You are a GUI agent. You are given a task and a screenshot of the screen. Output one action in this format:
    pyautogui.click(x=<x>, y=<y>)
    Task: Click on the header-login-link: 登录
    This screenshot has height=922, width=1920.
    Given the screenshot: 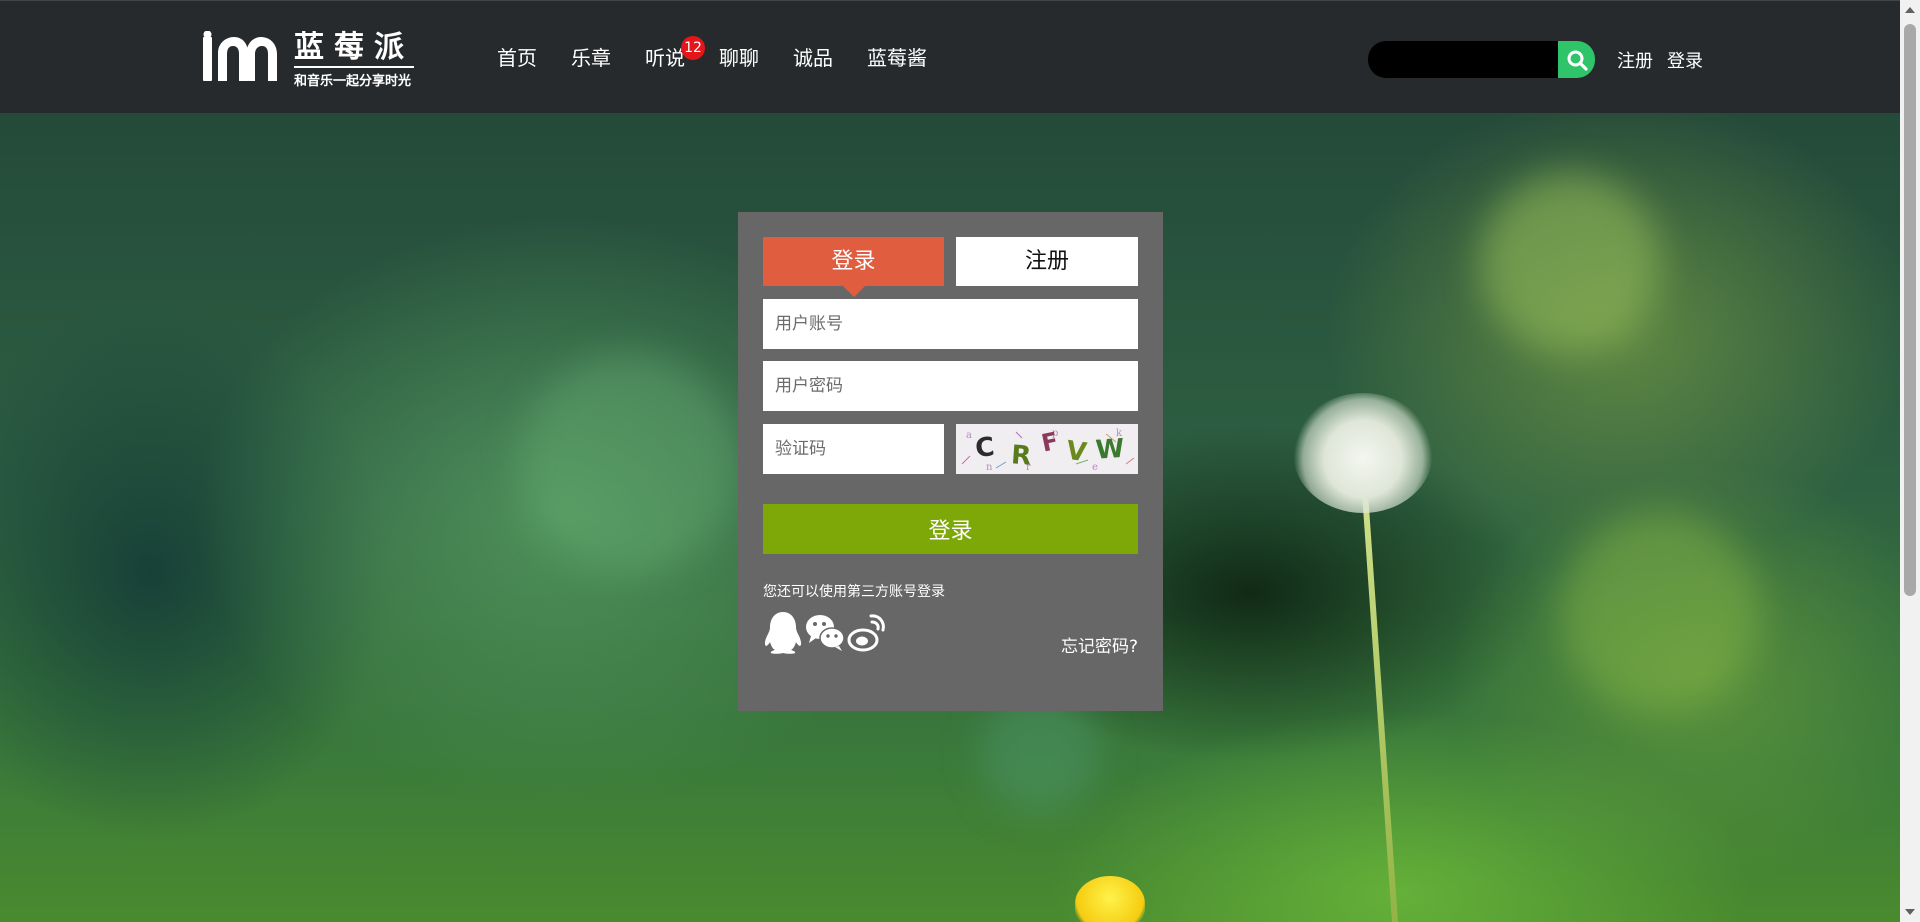 What is the action you would take?
    pyautogui.click(x=1685, y=60)
    